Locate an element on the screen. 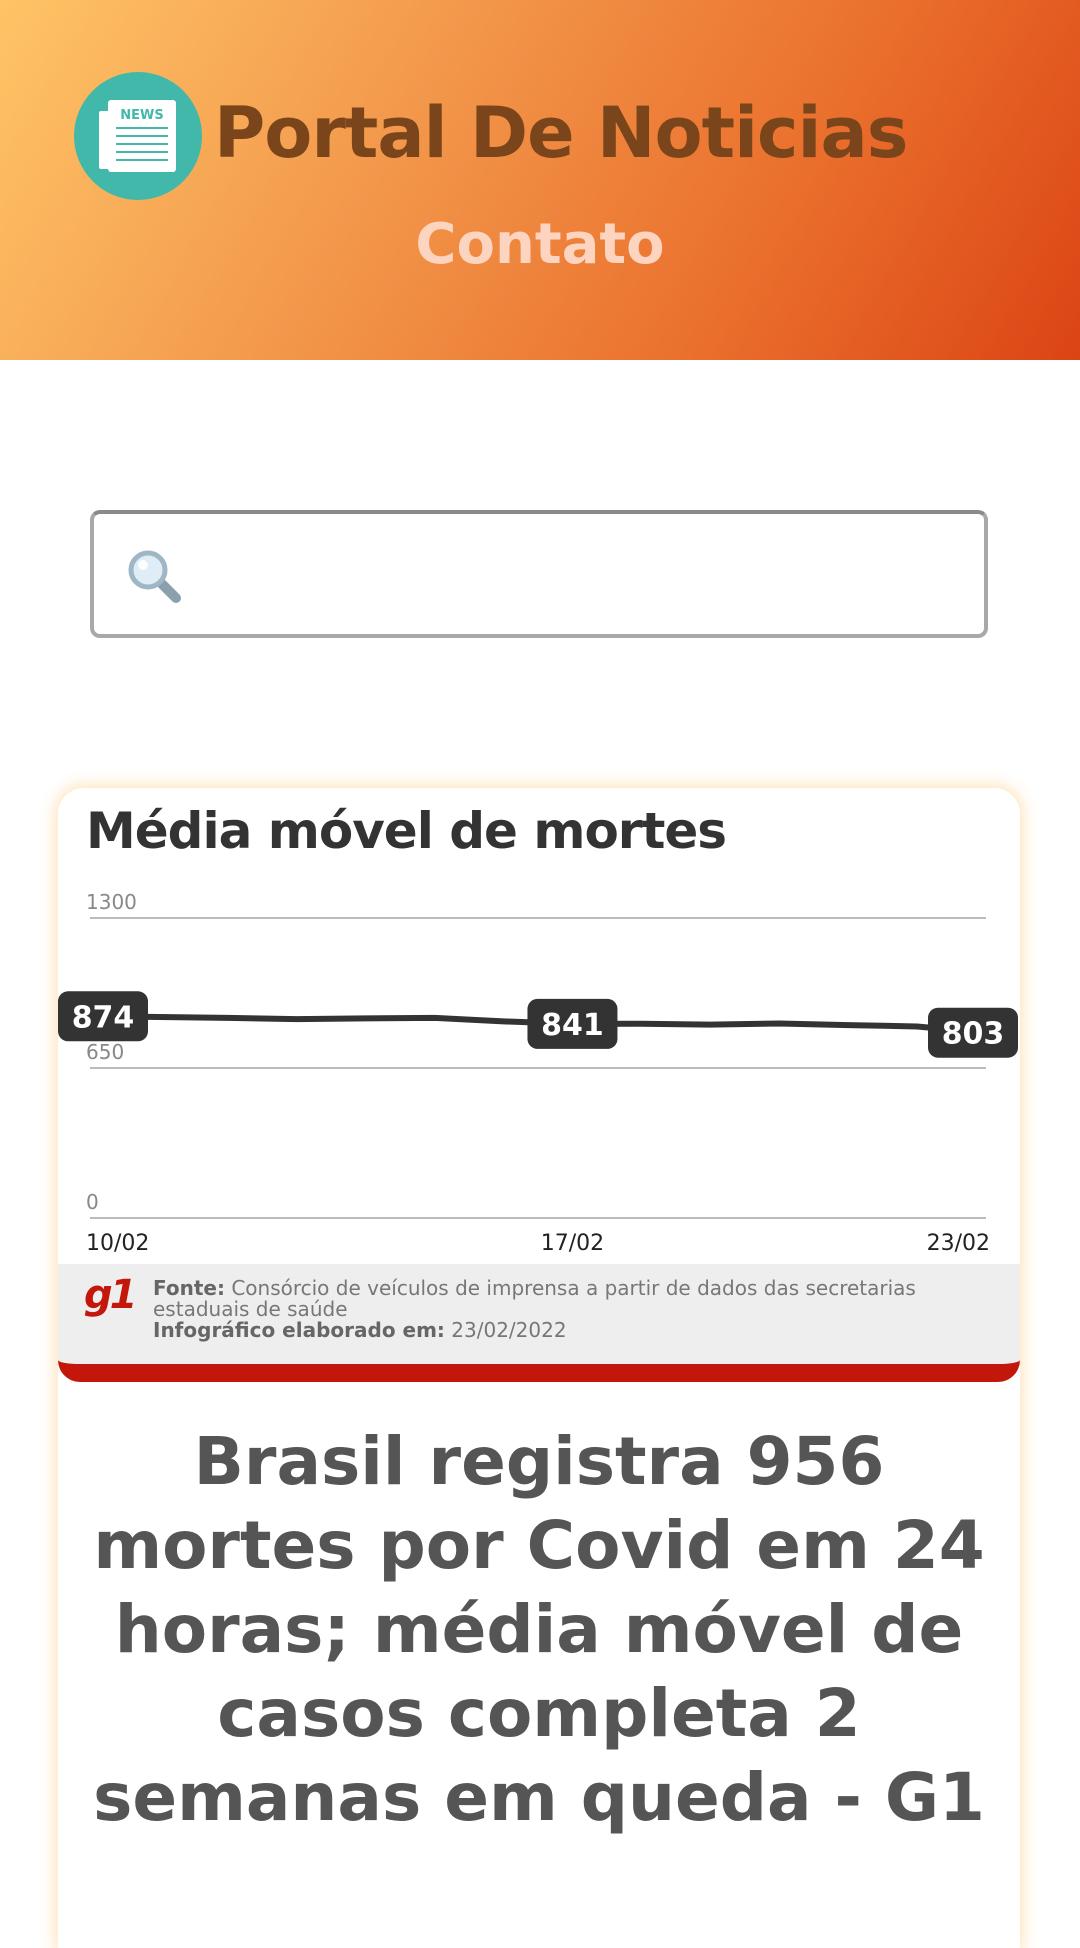  search-bar is located at coordinates (539, 574).